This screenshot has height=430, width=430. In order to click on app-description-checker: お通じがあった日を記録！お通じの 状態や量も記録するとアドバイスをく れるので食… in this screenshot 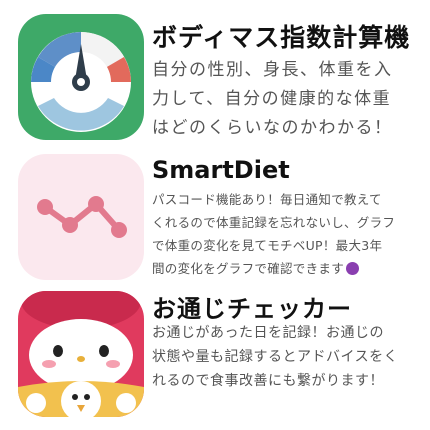, I will do `click(275, 357)`.